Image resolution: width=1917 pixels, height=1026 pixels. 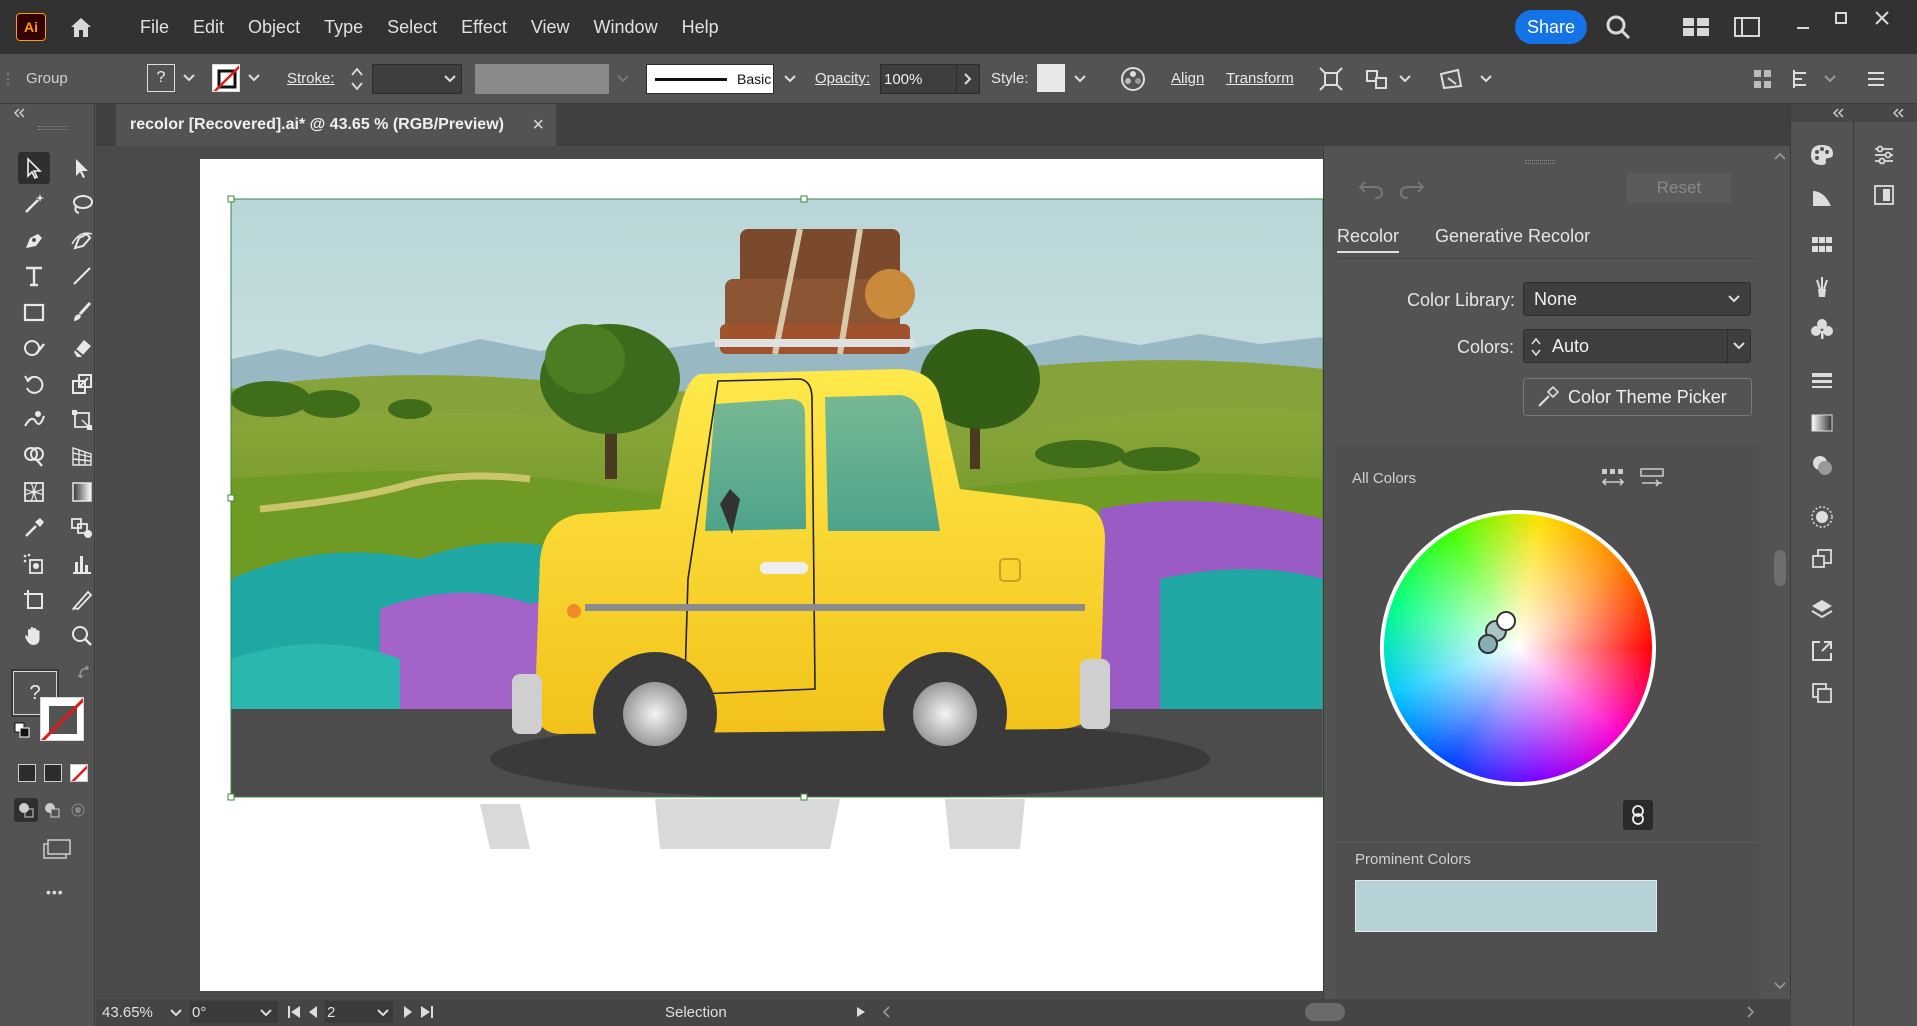 I want to click on menu-window: Window, so click(x=626, y=27).